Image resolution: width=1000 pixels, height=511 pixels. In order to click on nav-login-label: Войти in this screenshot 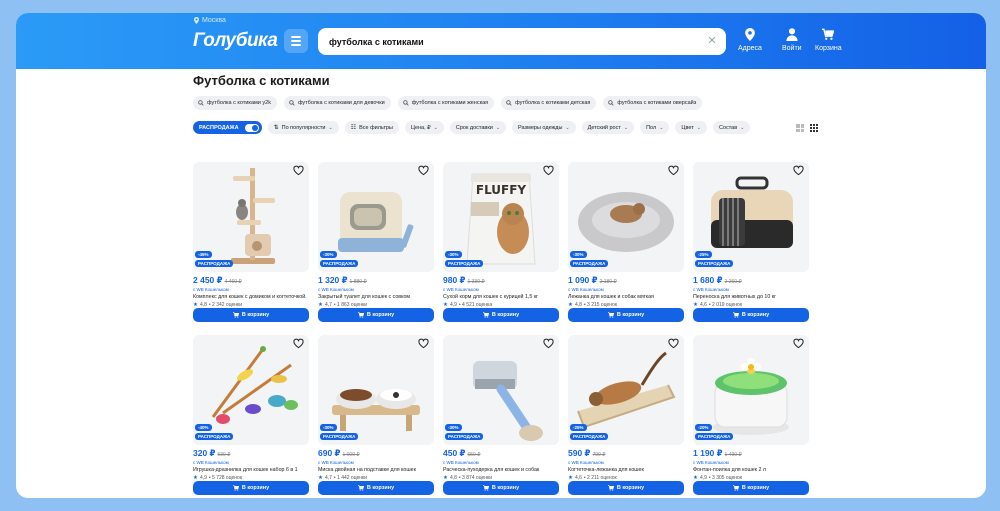, I will do `click(792, 48)`.